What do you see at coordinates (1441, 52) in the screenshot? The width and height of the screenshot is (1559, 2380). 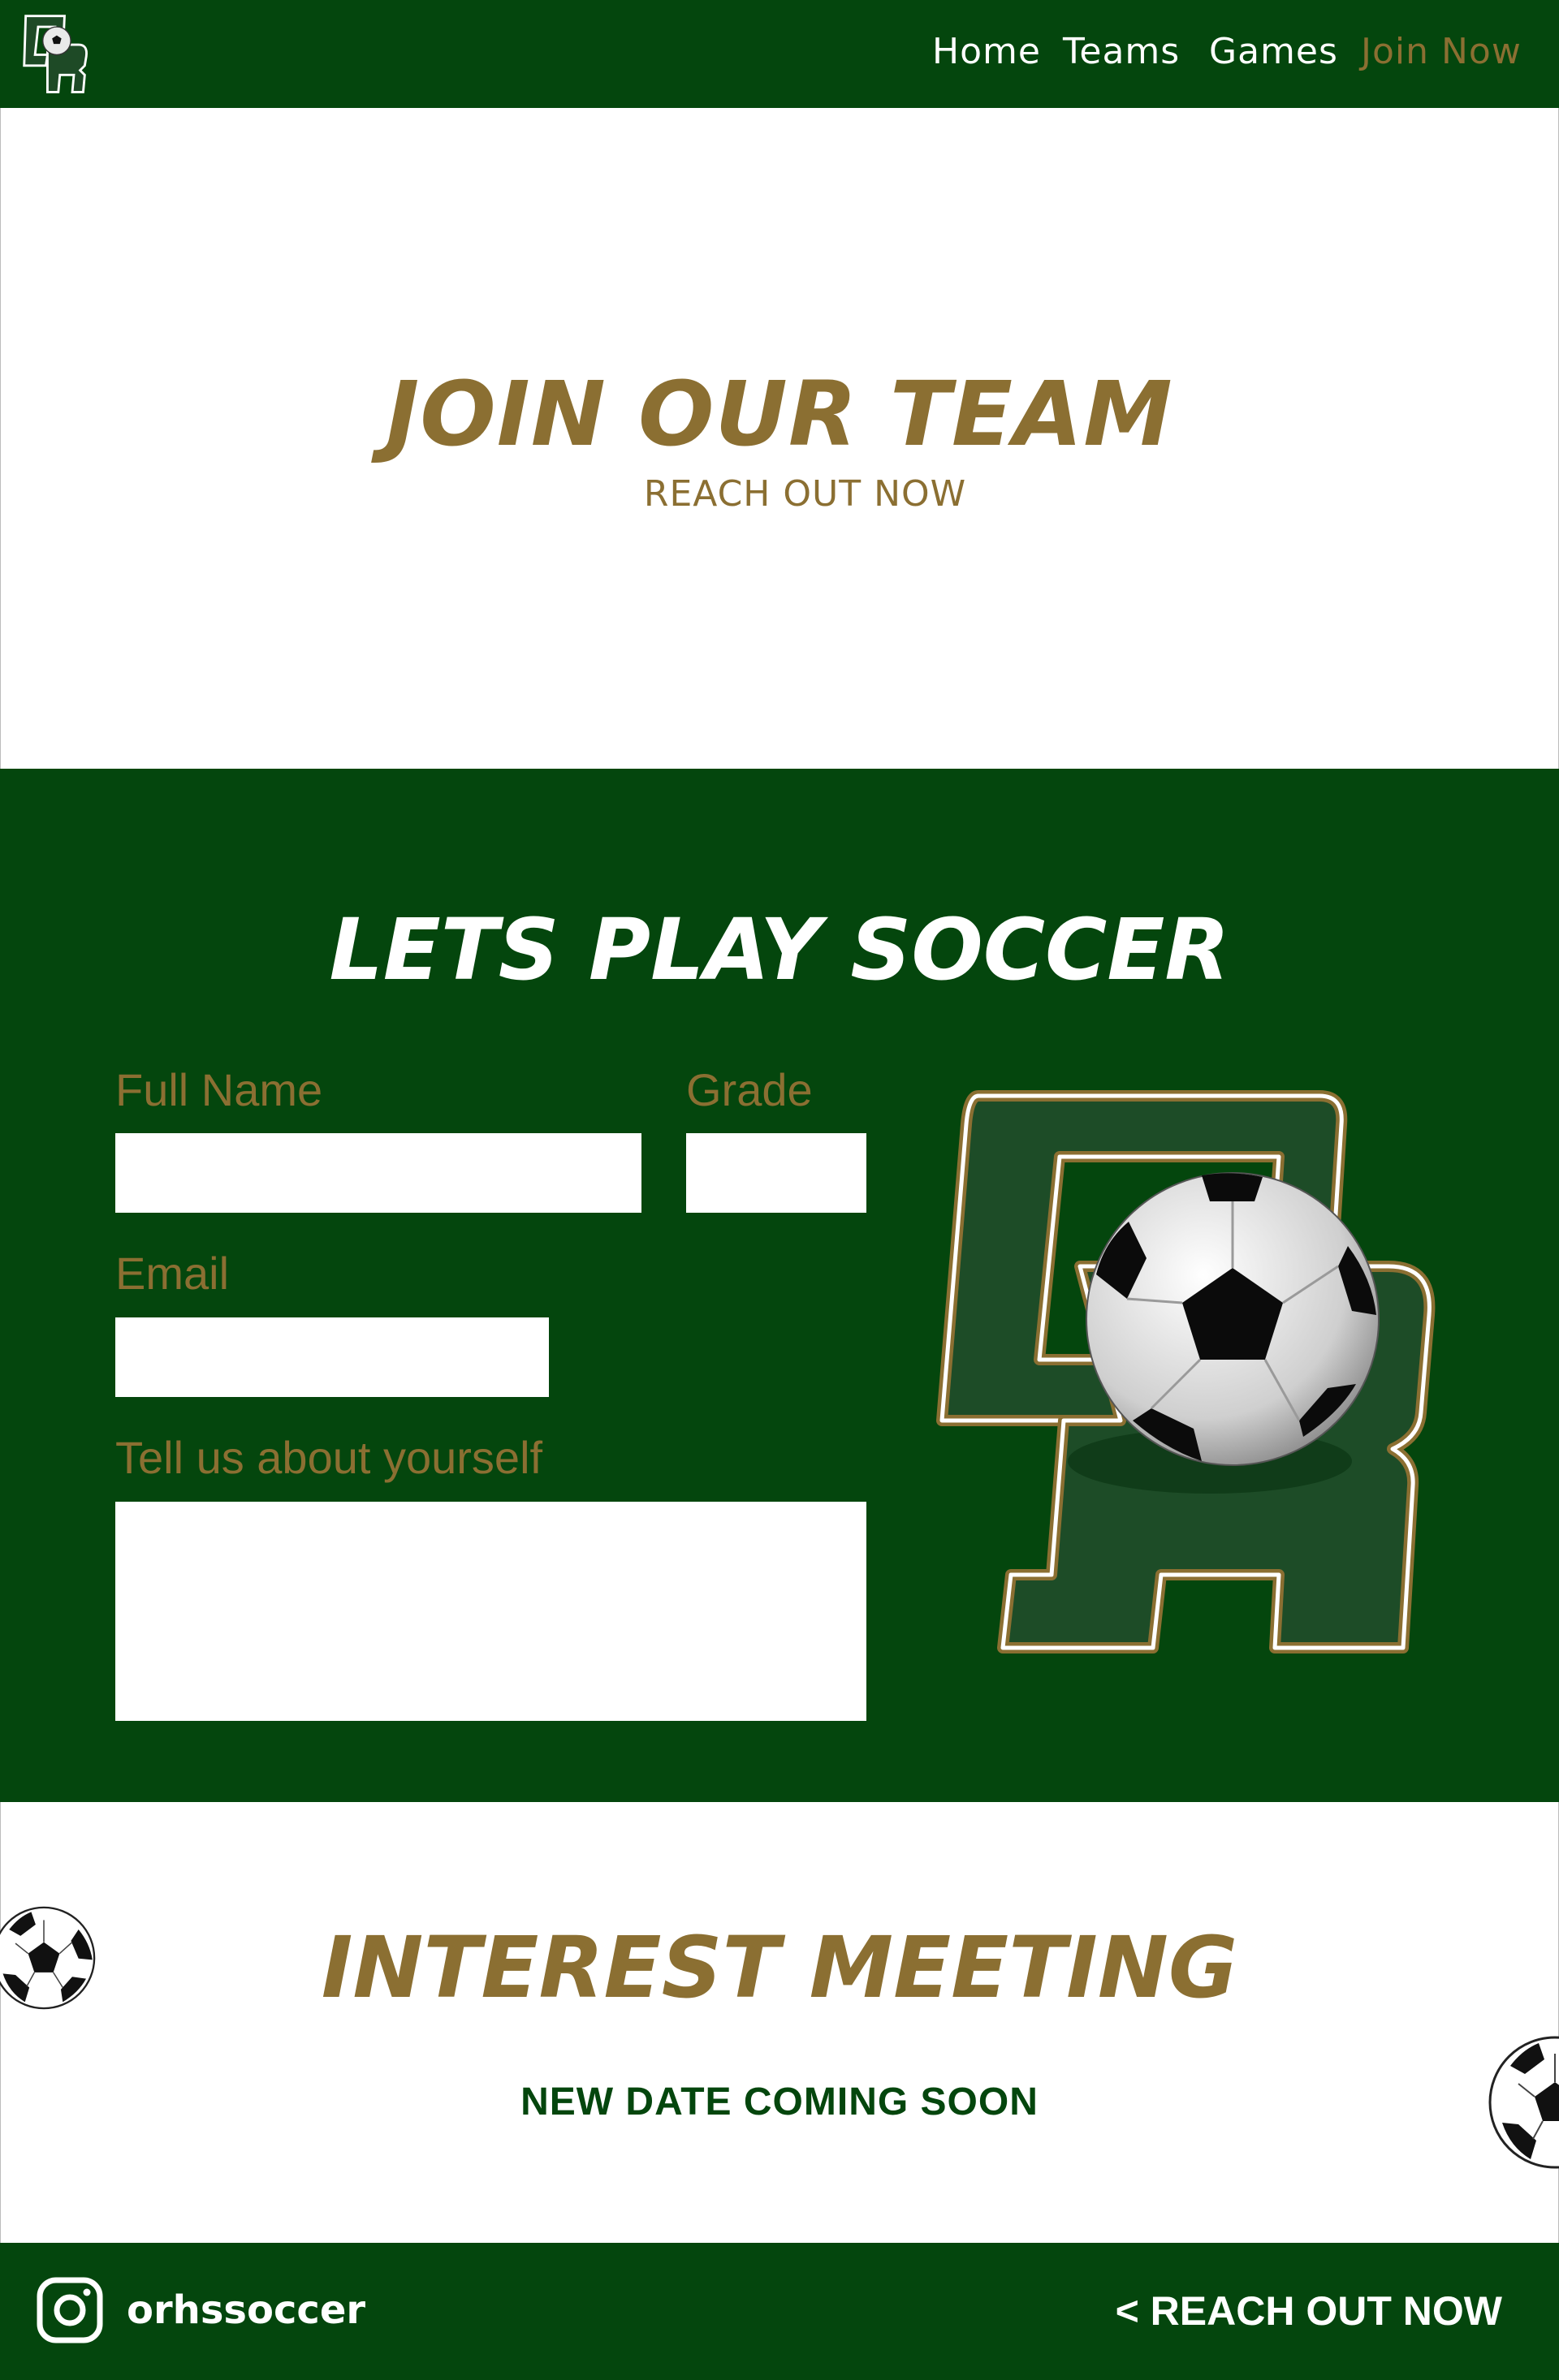 I see `nav-link-join-now: Join Now` at bounding box center [1441, 52].